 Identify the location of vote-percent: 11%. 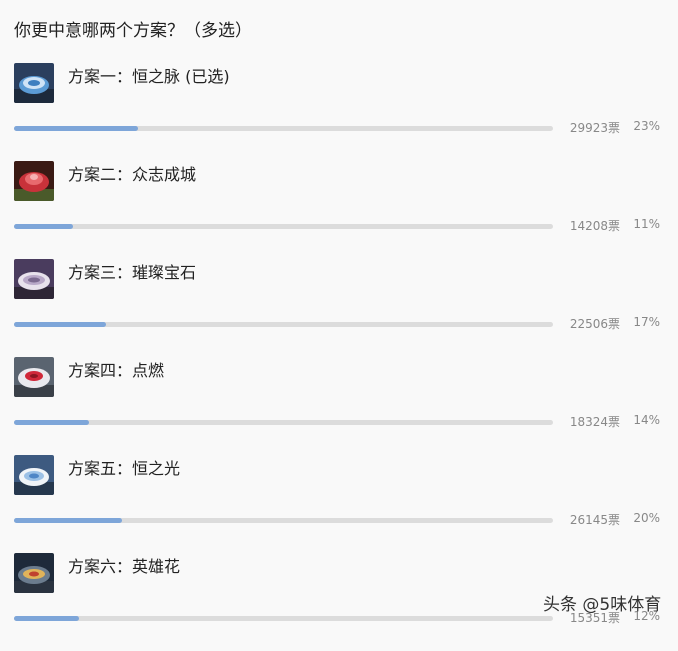
(646, 224).